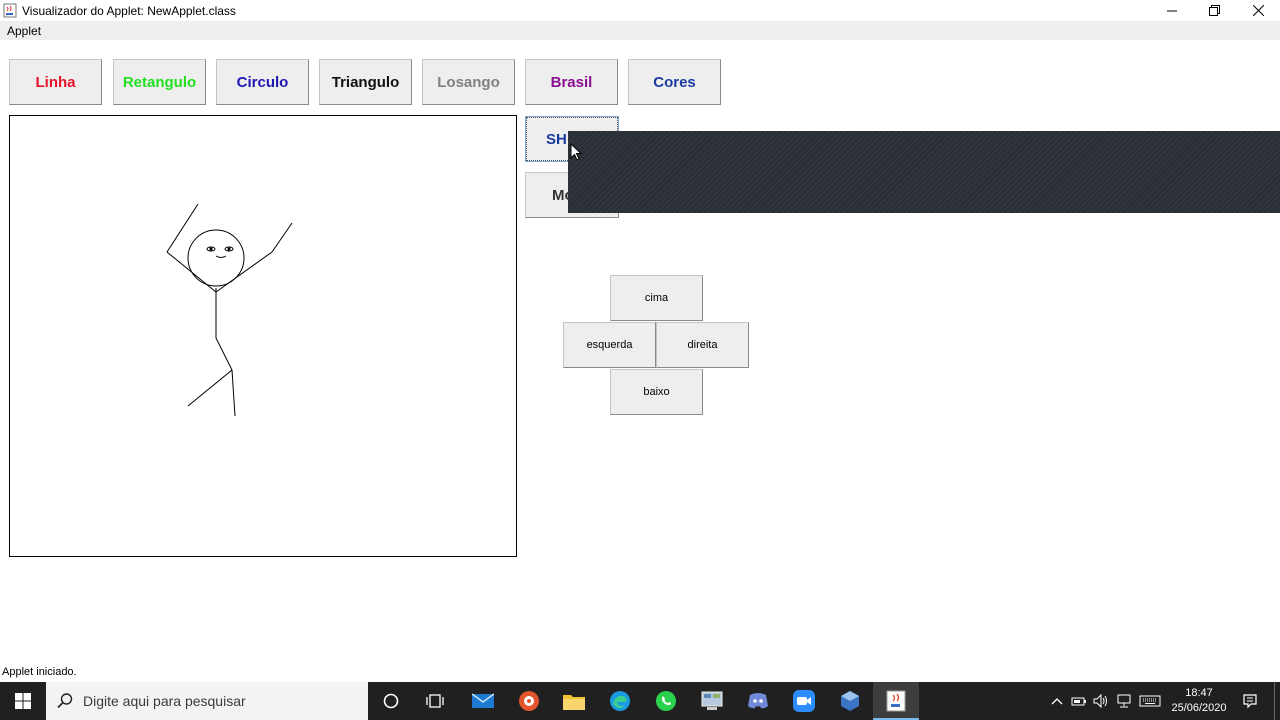 The width and height of the screenshot is (1280, 720). Describe the element at coordinates (620, 701) in the screenshot. I see `edge-icon` at that location.